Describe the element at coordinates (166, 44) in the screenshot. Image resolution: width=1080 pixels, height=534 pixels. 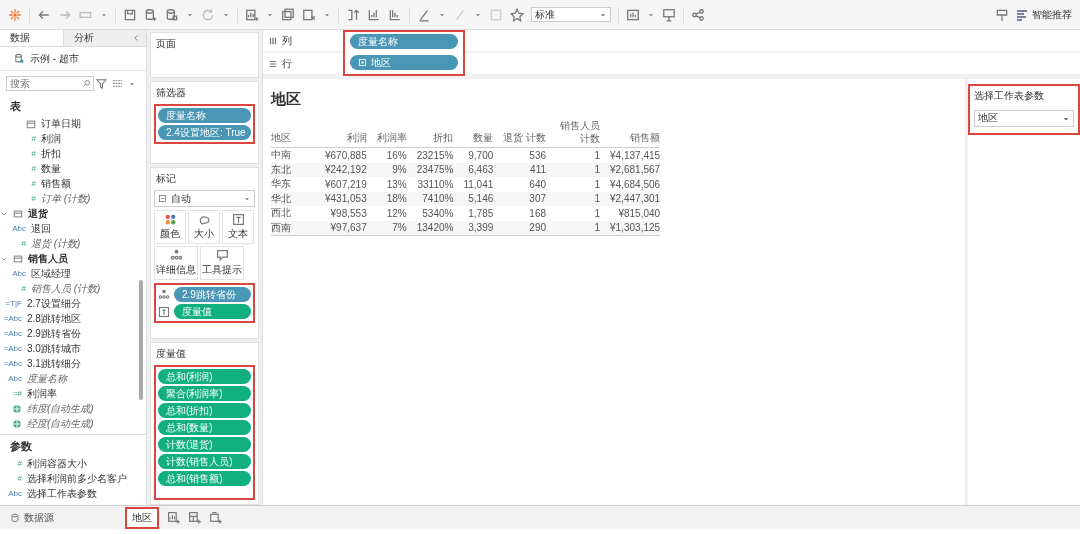
I see `card-title: 页面` at that location.